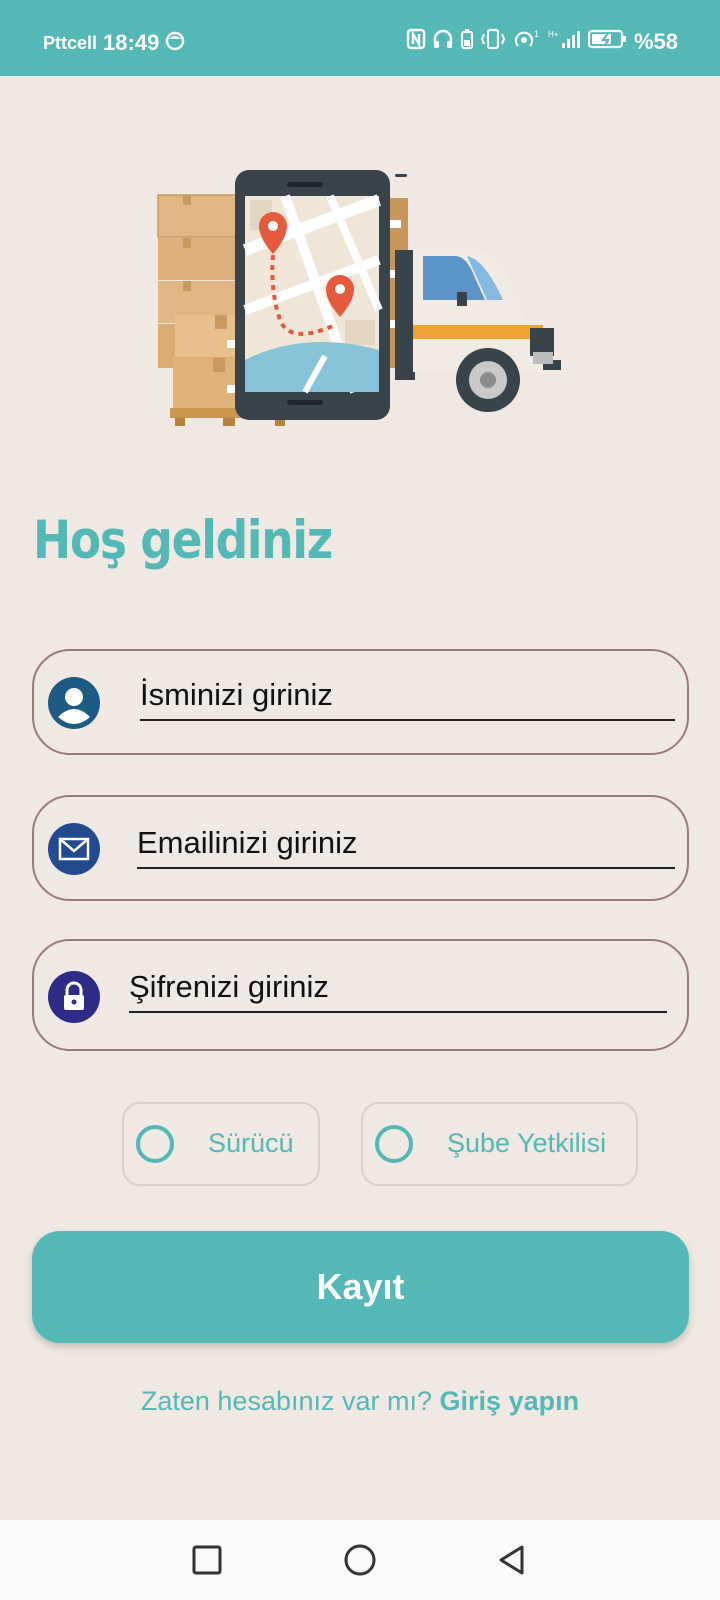  What do you see at coordinates (512, 1560) in the screenshot?
I see `back-icon` at bounding box center [512, 1560].